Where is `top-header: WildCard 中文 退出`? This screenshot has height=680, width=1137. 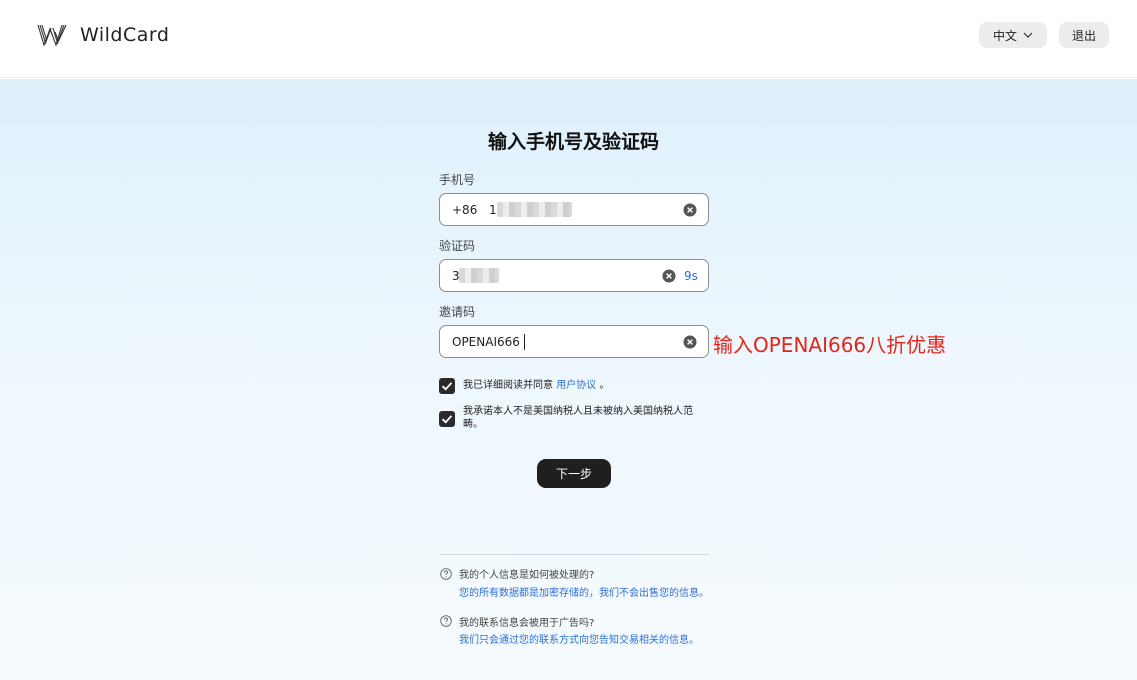
top-header: WildCard 中文 退出 is located at coordinates (568, 39).